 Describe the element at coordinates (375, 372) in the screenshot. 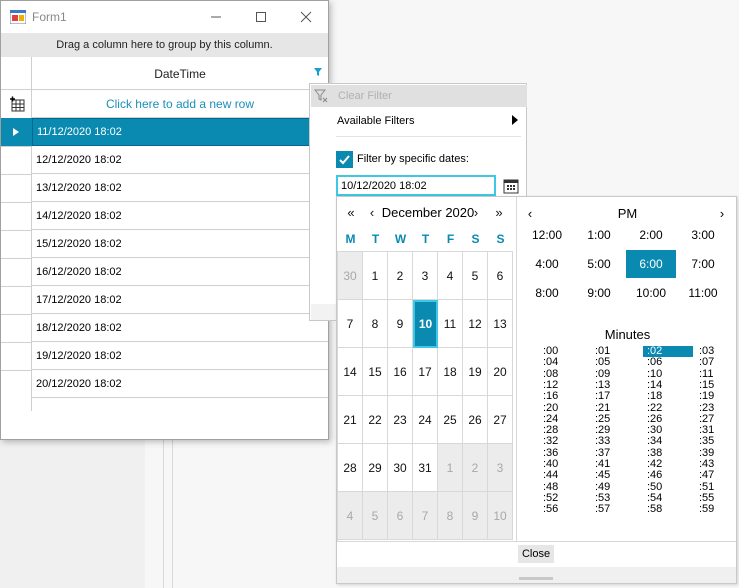

I see `calendar-day: 15` at that location.